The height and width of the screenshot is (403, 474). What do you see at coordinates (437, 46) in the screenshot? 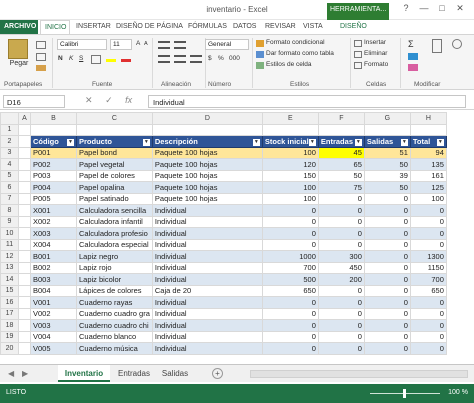
I see `sort-filter-icon` at bounding box center [437, 46].